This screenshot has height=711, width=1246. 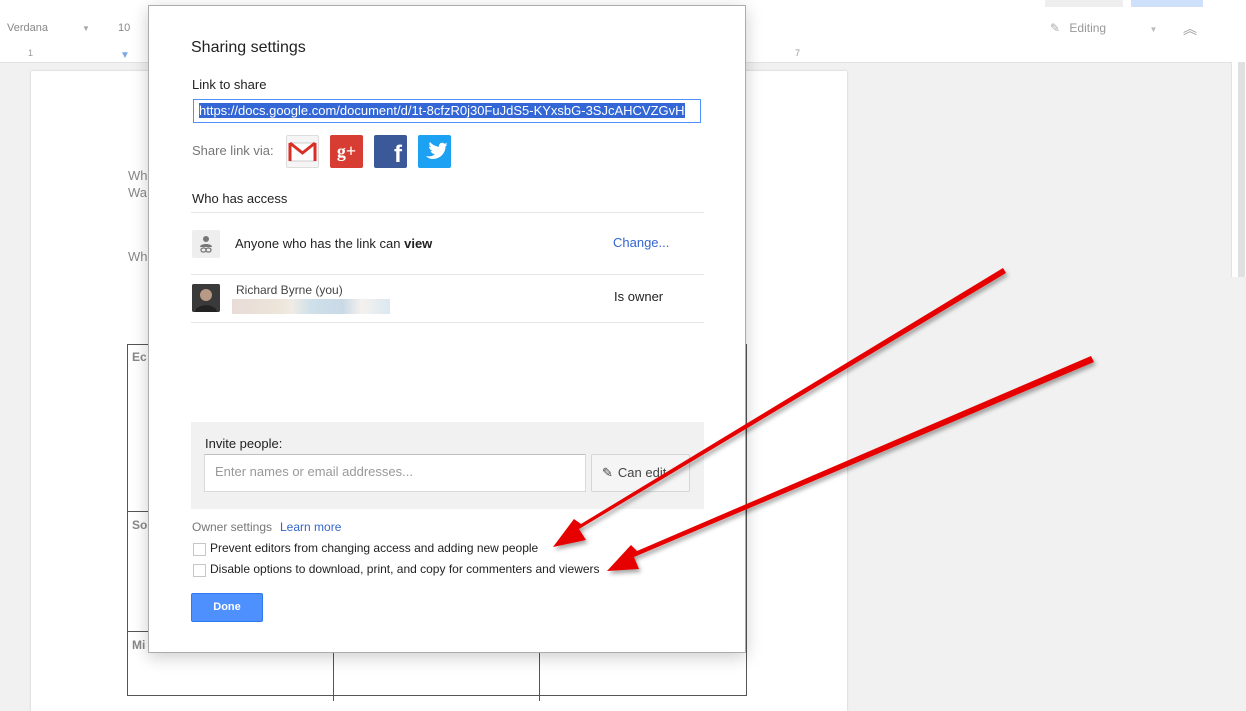 I want to click on permission-label: Can edit, so click(x=642, y=472).